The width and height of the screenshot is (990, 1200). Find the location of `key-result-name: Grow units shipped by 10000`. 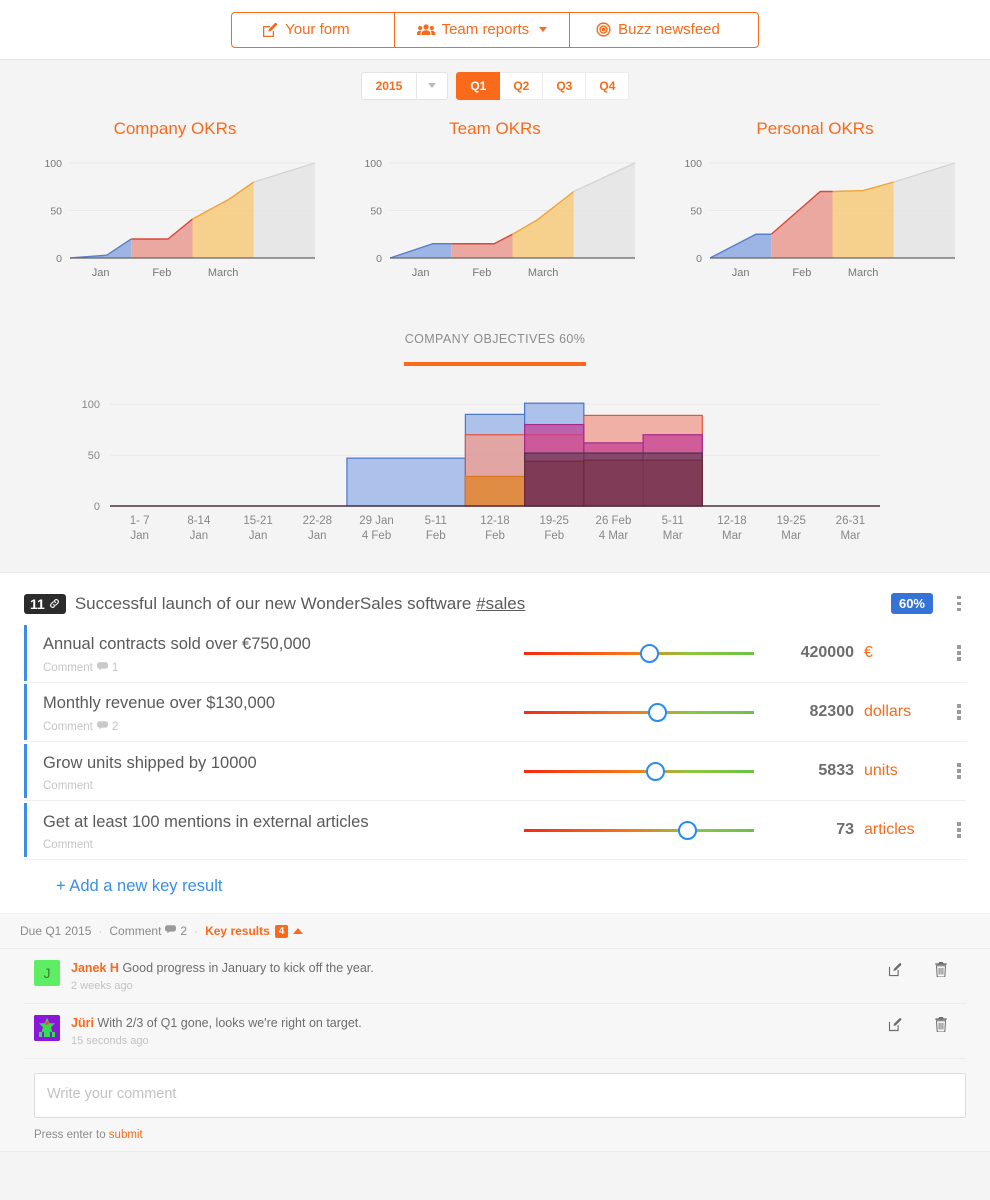

key-result-name: Grow units shipped by 10000 is located at coordinates (150, 762).